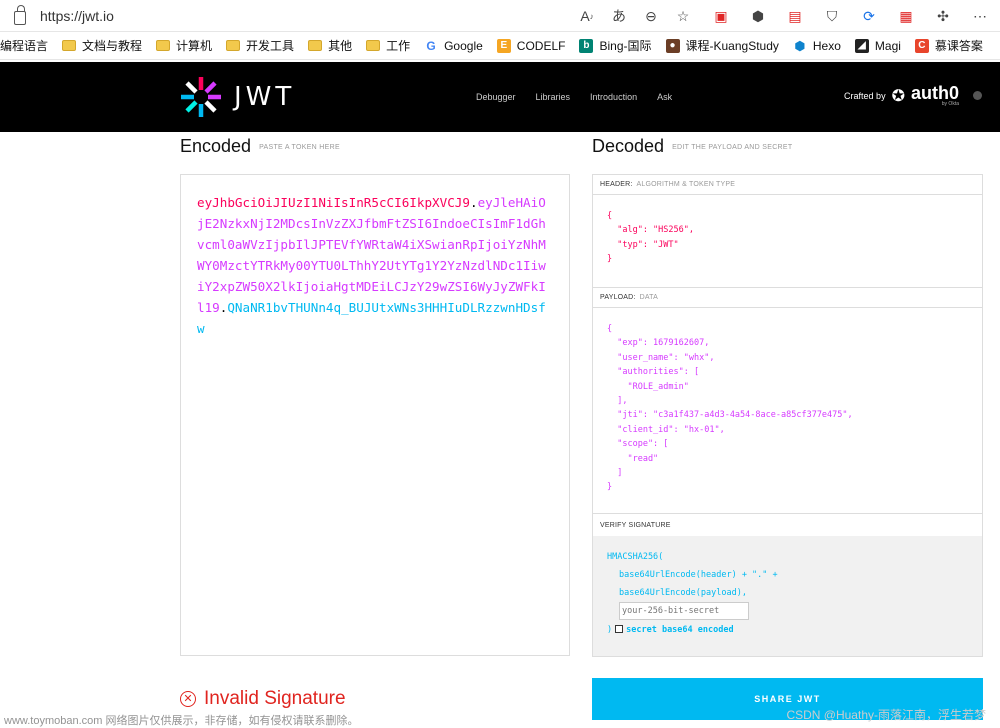 The width and height of the screenshot is (1000, 728). I want to click on bookmark-google: G Google, so click(453, 45).